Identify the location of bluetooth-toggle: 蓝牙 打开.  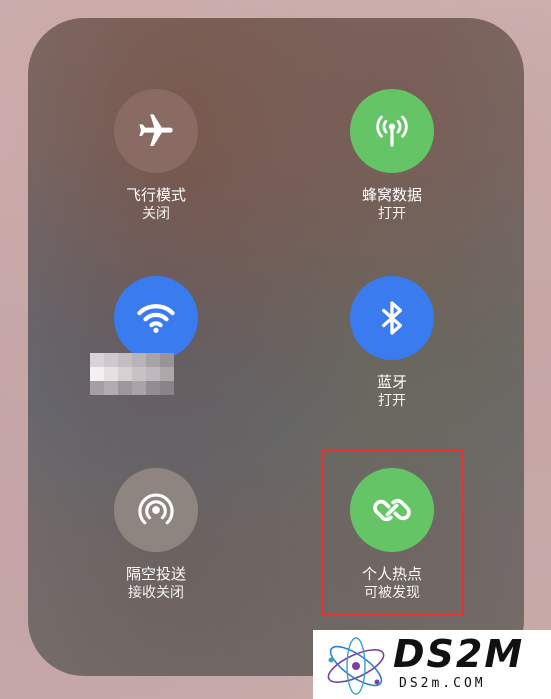
(392, 343).